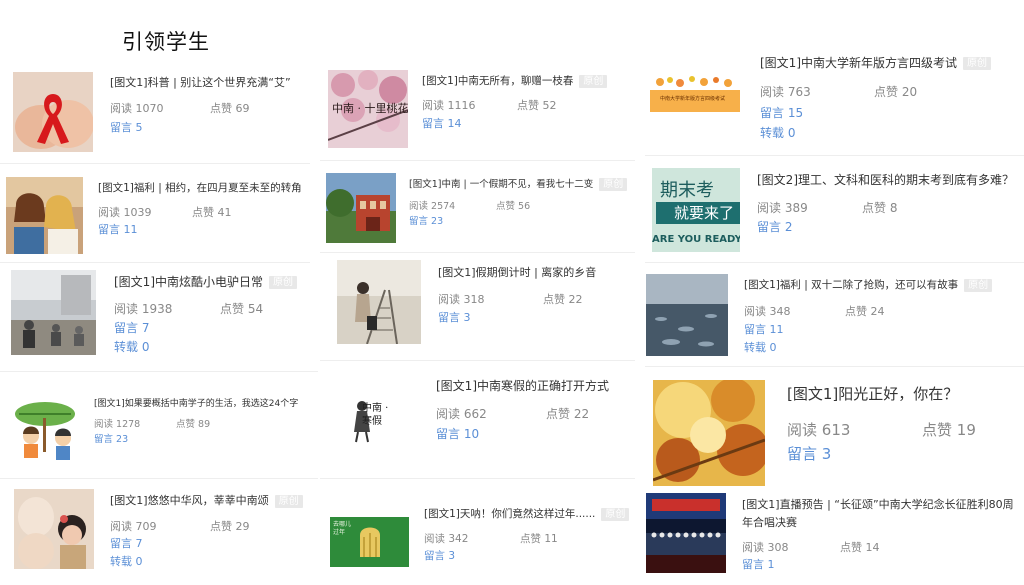  I want to click on comment-link: 留言 14, so click(442, 123).